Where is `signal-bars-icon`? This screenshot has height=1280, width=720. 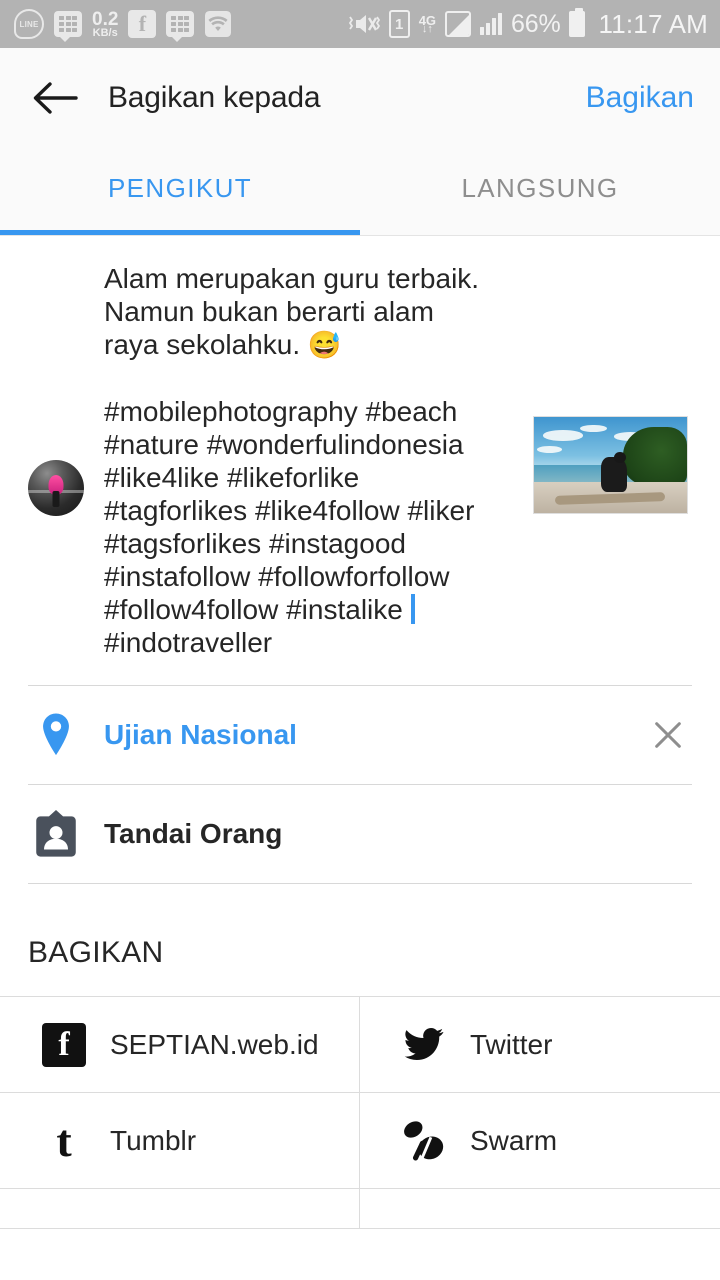
signal-bars-icon is located at coordinates (491, 24).